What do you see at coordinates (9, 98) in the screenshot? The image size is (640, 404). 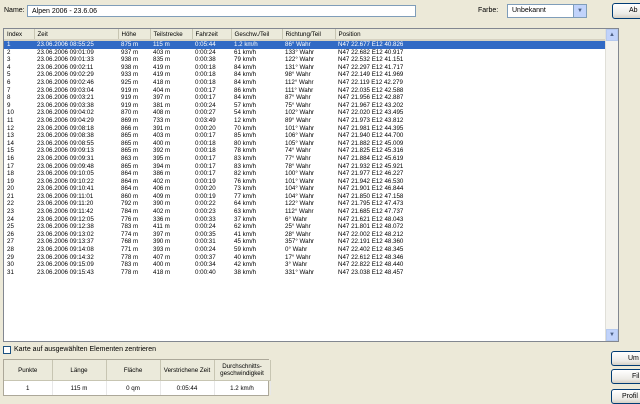 I see `table-cell: 8` at bounding box center [9, 98].